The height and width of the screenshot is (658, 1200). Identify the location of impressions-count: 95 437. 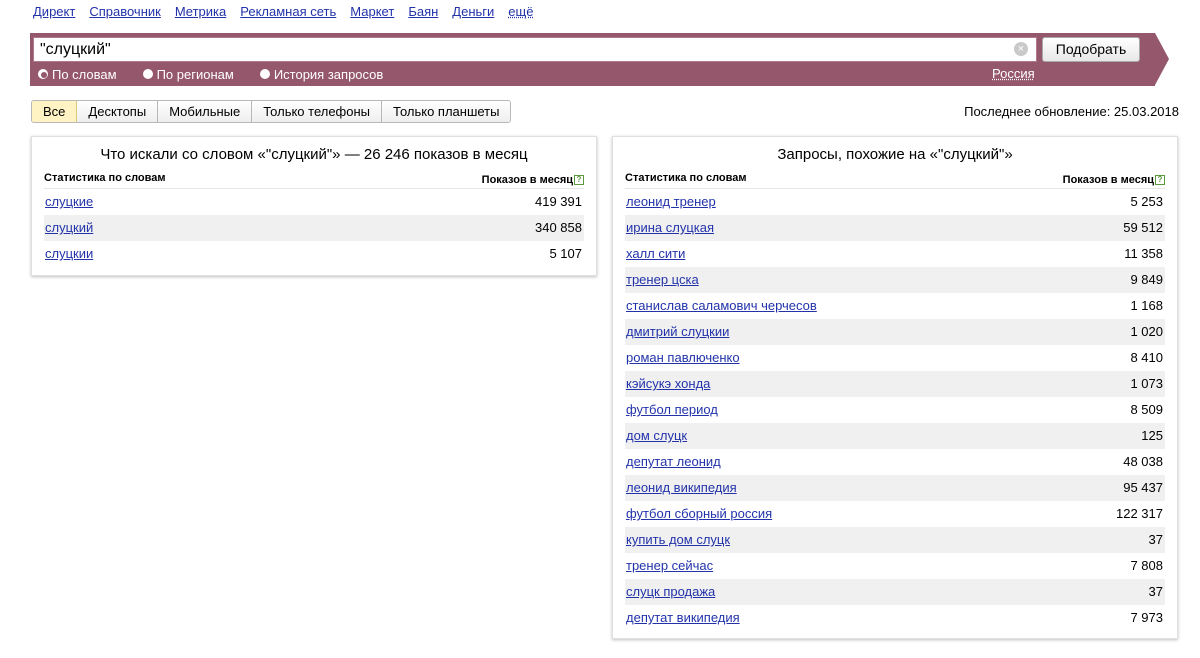
(1143, 487).